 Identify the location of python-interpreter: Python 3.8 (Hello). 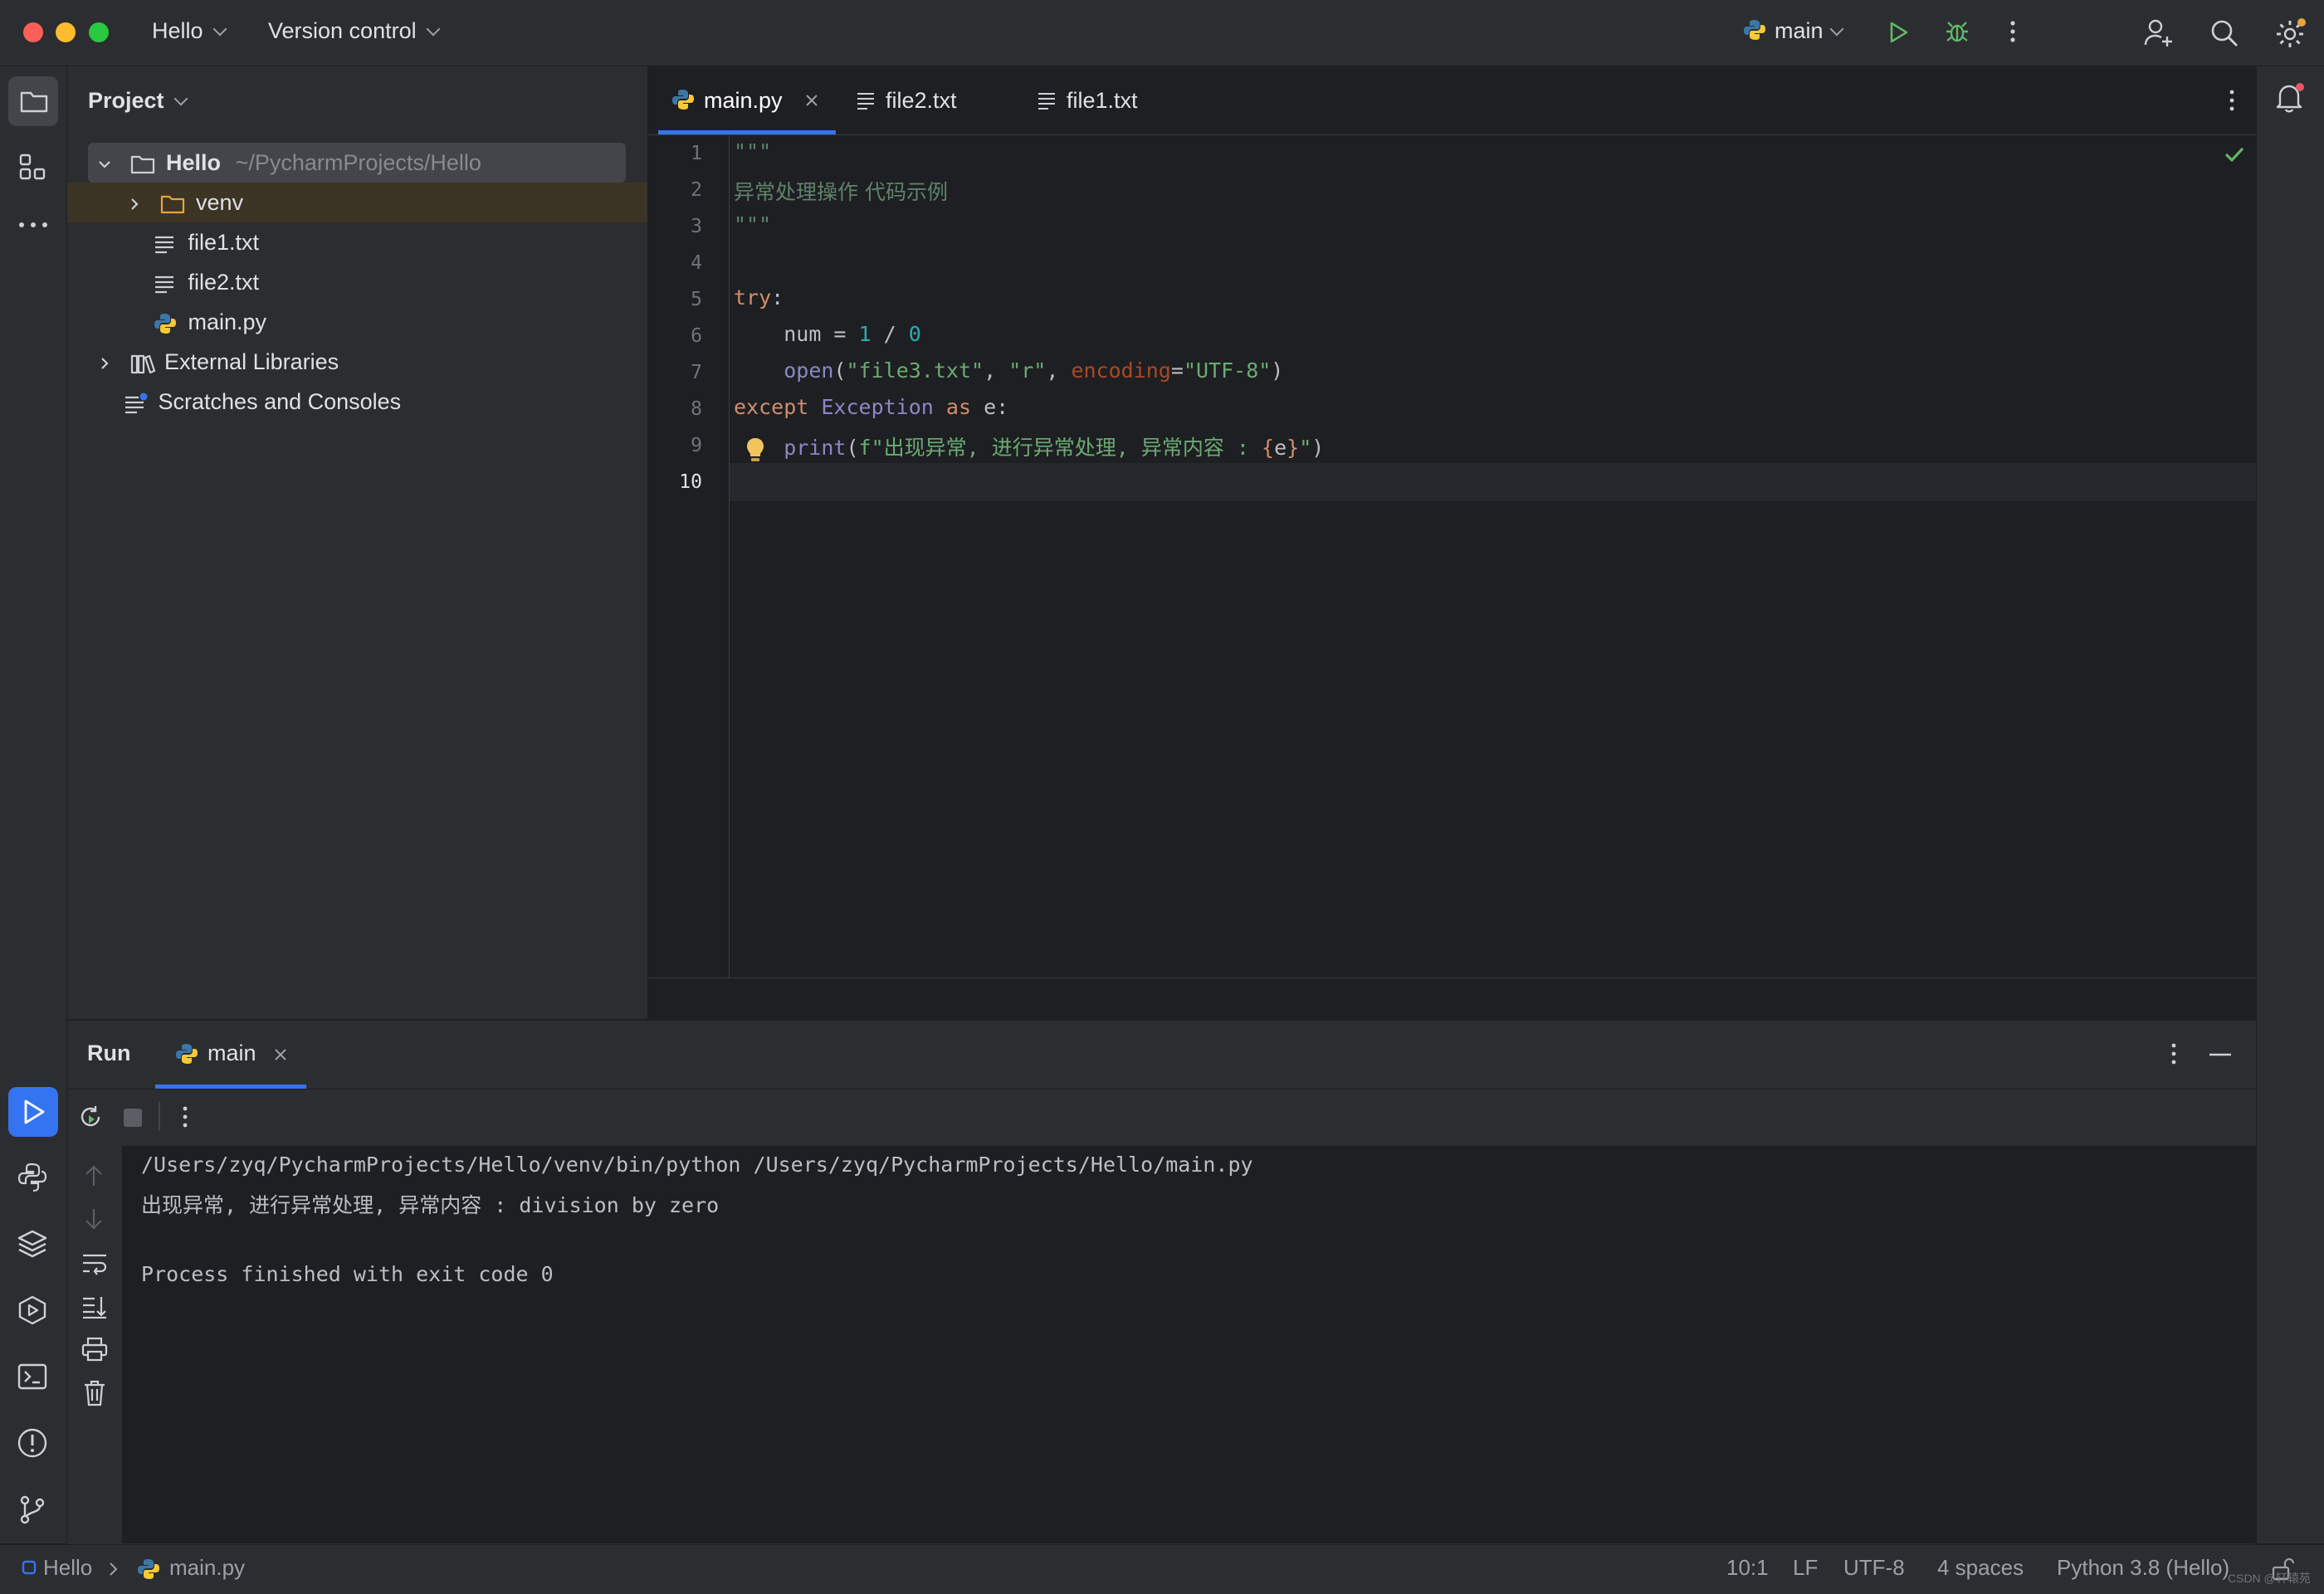
(2143, 1568).